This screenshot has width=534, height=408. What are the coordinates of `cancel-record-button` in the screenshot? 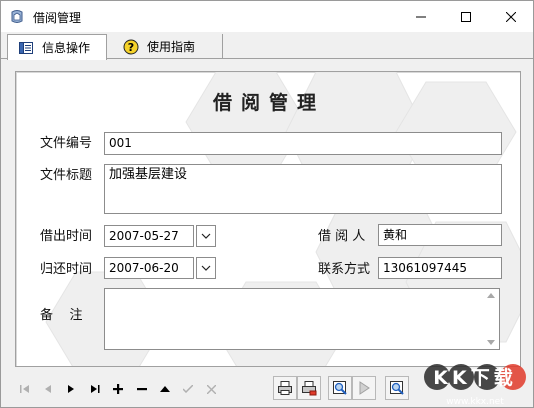 It's located at (211, 389).